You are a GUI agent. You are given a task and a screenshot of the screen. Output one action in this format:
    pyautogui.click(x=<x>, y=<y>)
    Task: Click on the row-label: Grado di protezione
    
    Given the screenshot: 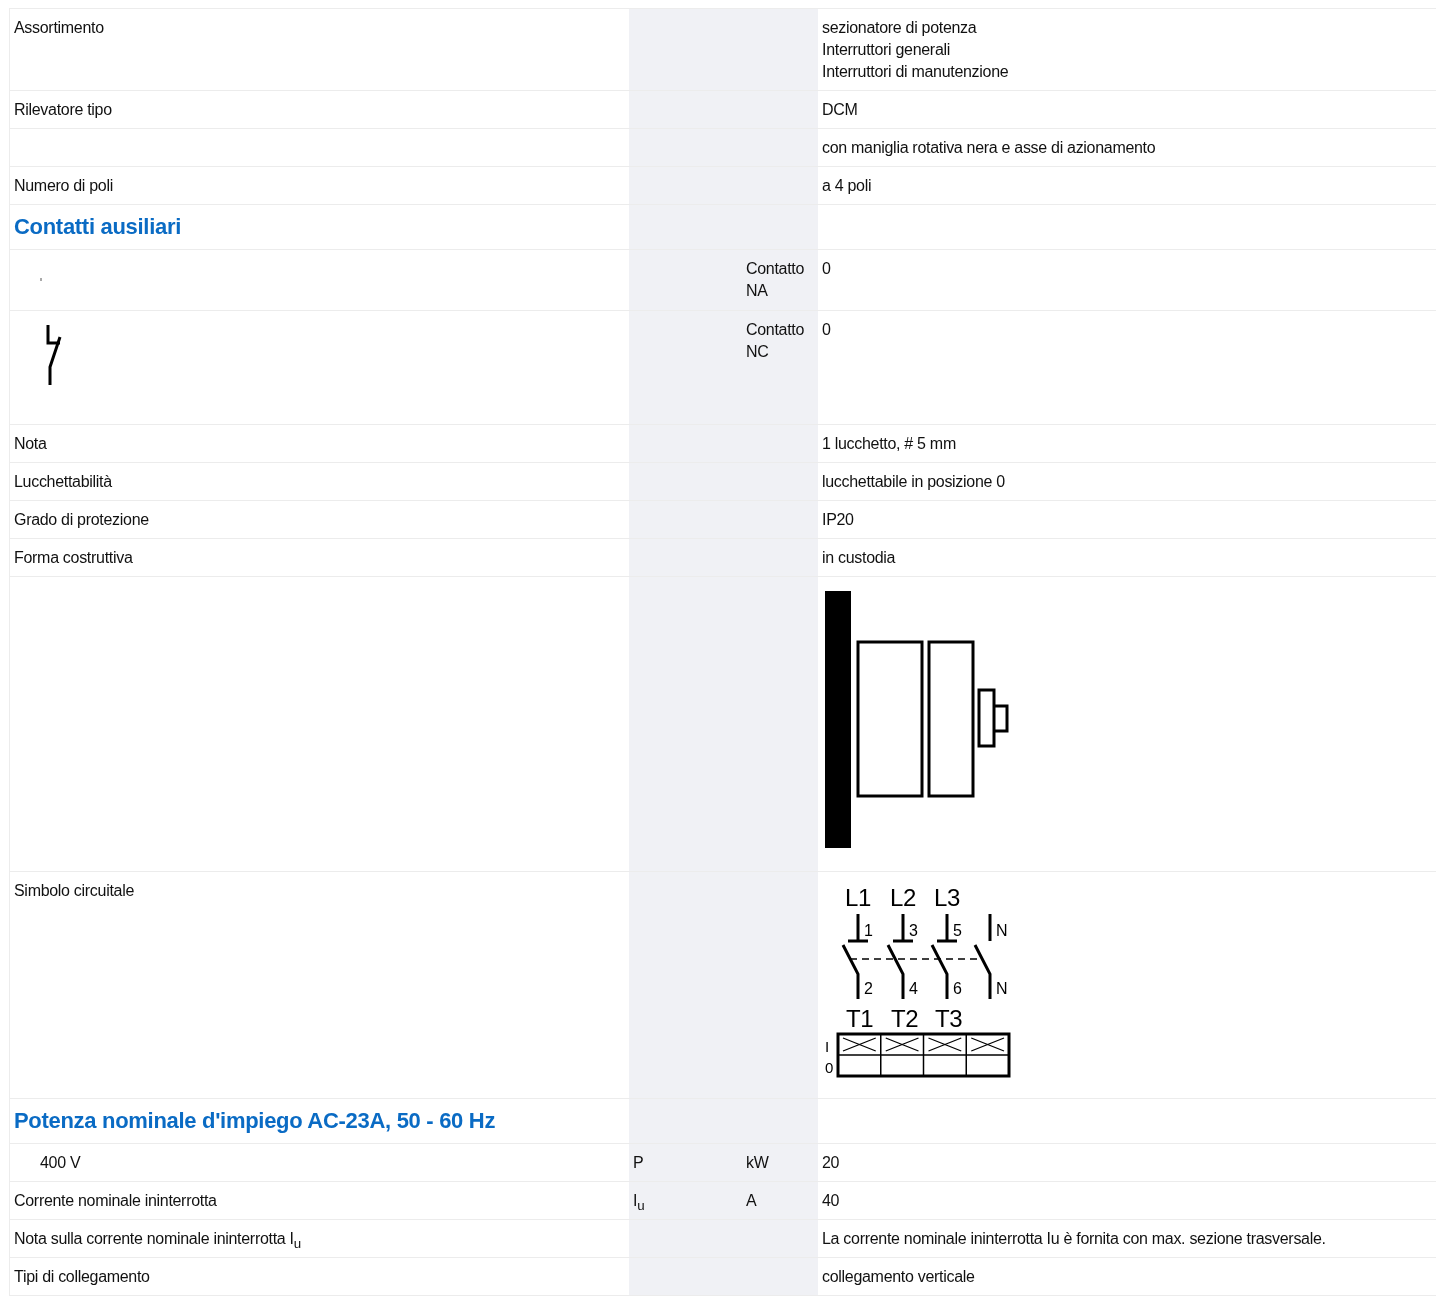 What is the action you would take?
    pyautogui.click(x=81, y=519)
    